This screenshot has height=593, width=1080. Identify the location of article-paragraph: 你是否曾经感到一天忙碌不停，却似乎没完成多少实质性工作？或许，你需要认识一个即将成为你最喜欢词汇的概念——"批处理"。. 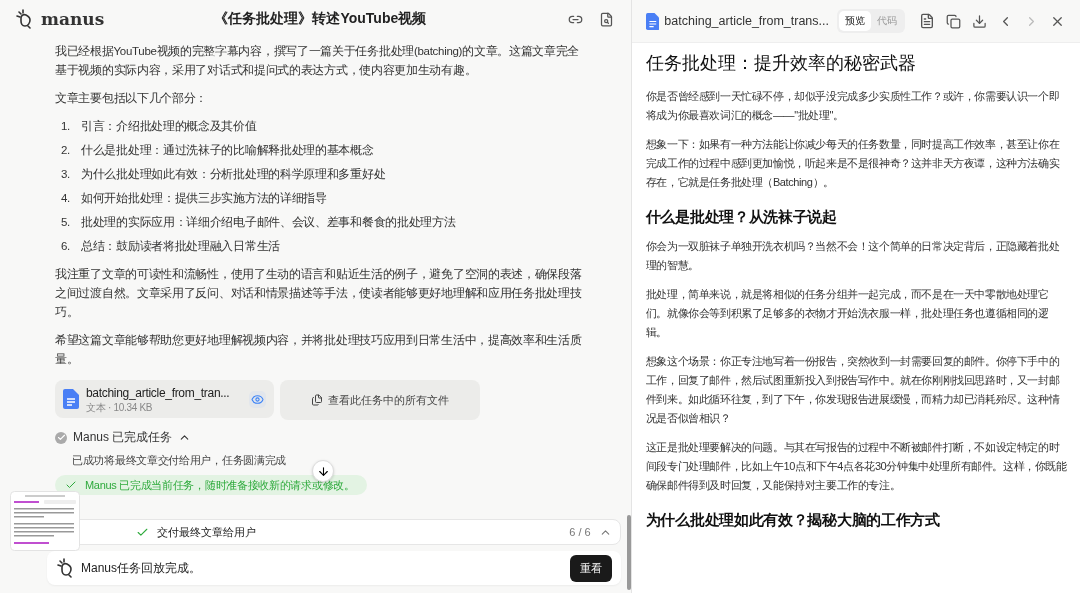
(853, 106).